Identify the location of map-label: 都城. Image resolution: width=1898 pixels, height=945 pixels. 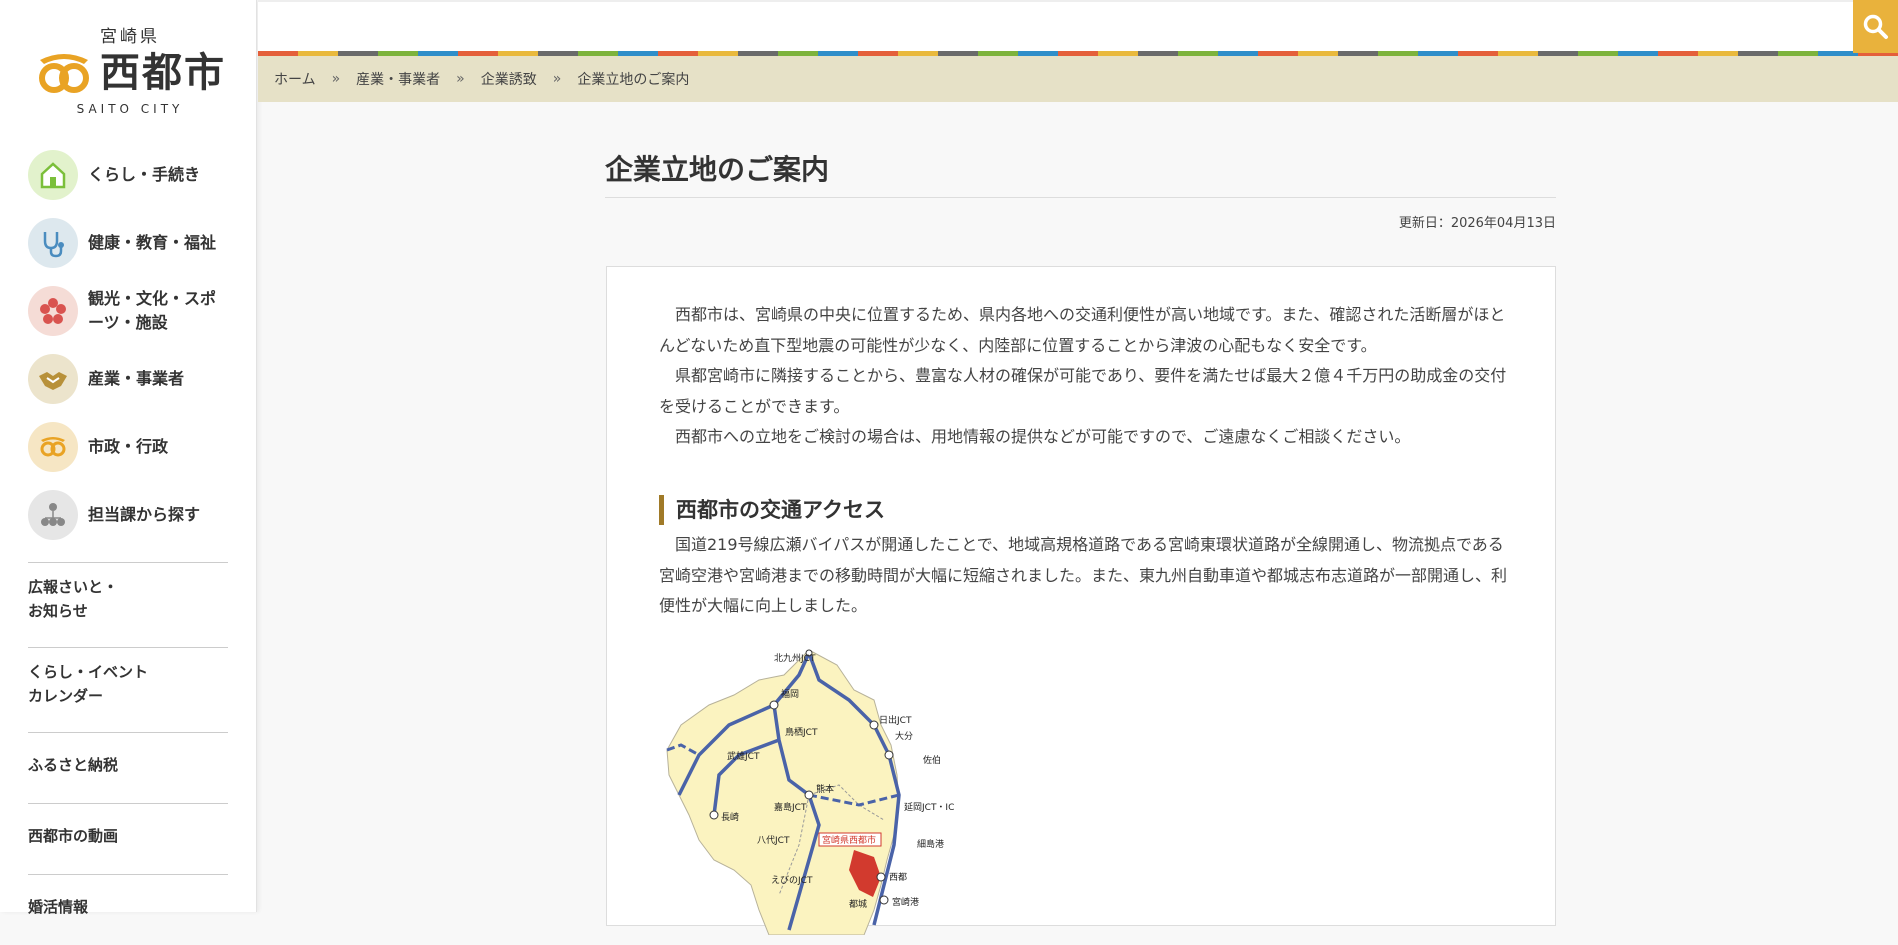
(858, 904).